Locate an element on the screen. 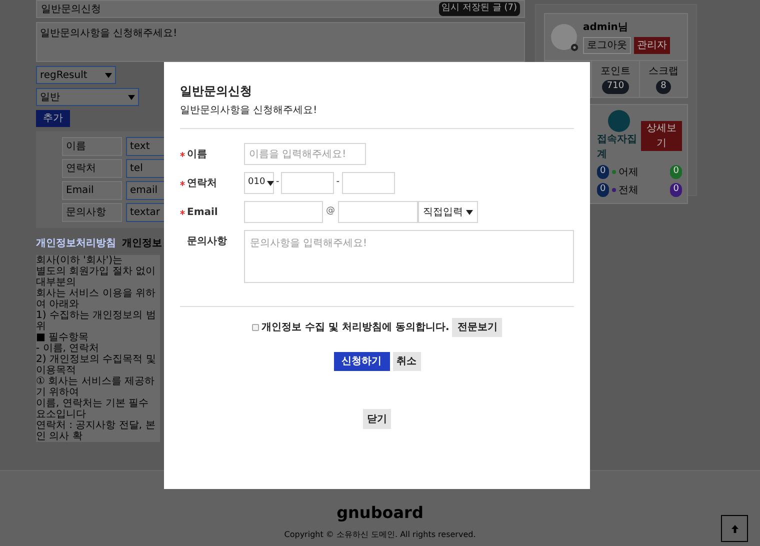 Image resolution: width=760 pixels, height=546 pixels. back-to-top-button is located at coordinates (734, 528).